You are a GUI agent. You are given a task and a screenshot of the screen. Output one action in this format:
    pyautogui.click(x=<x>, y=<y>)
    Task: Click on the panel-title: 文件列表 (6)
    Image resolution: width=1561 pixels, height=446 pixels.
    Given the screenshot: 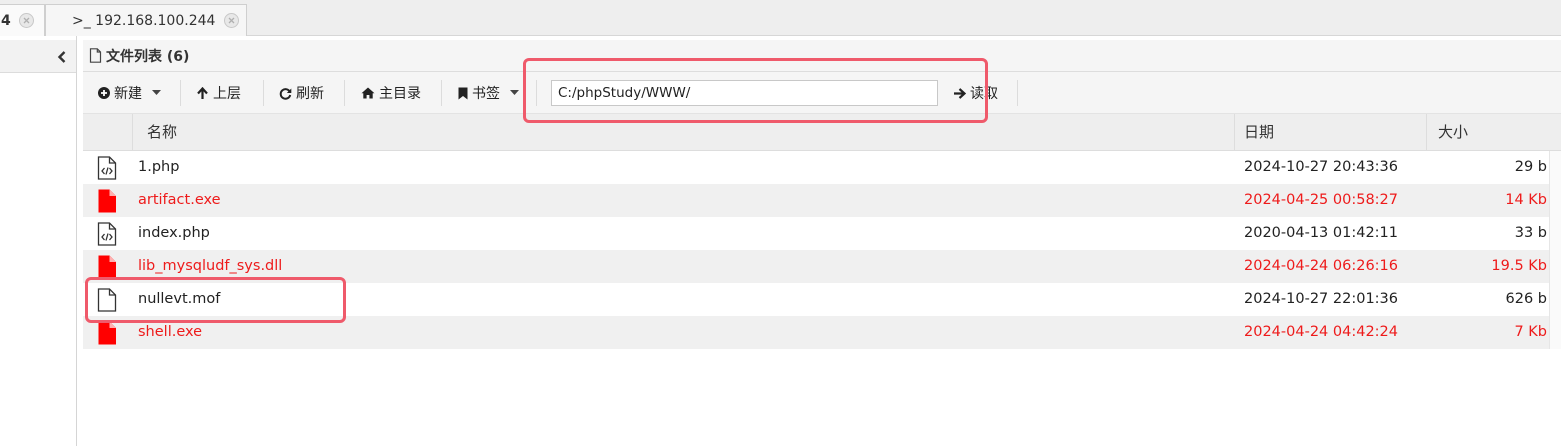 What is the action you would take?
    pyautogui.click(x=148, y=56)
    